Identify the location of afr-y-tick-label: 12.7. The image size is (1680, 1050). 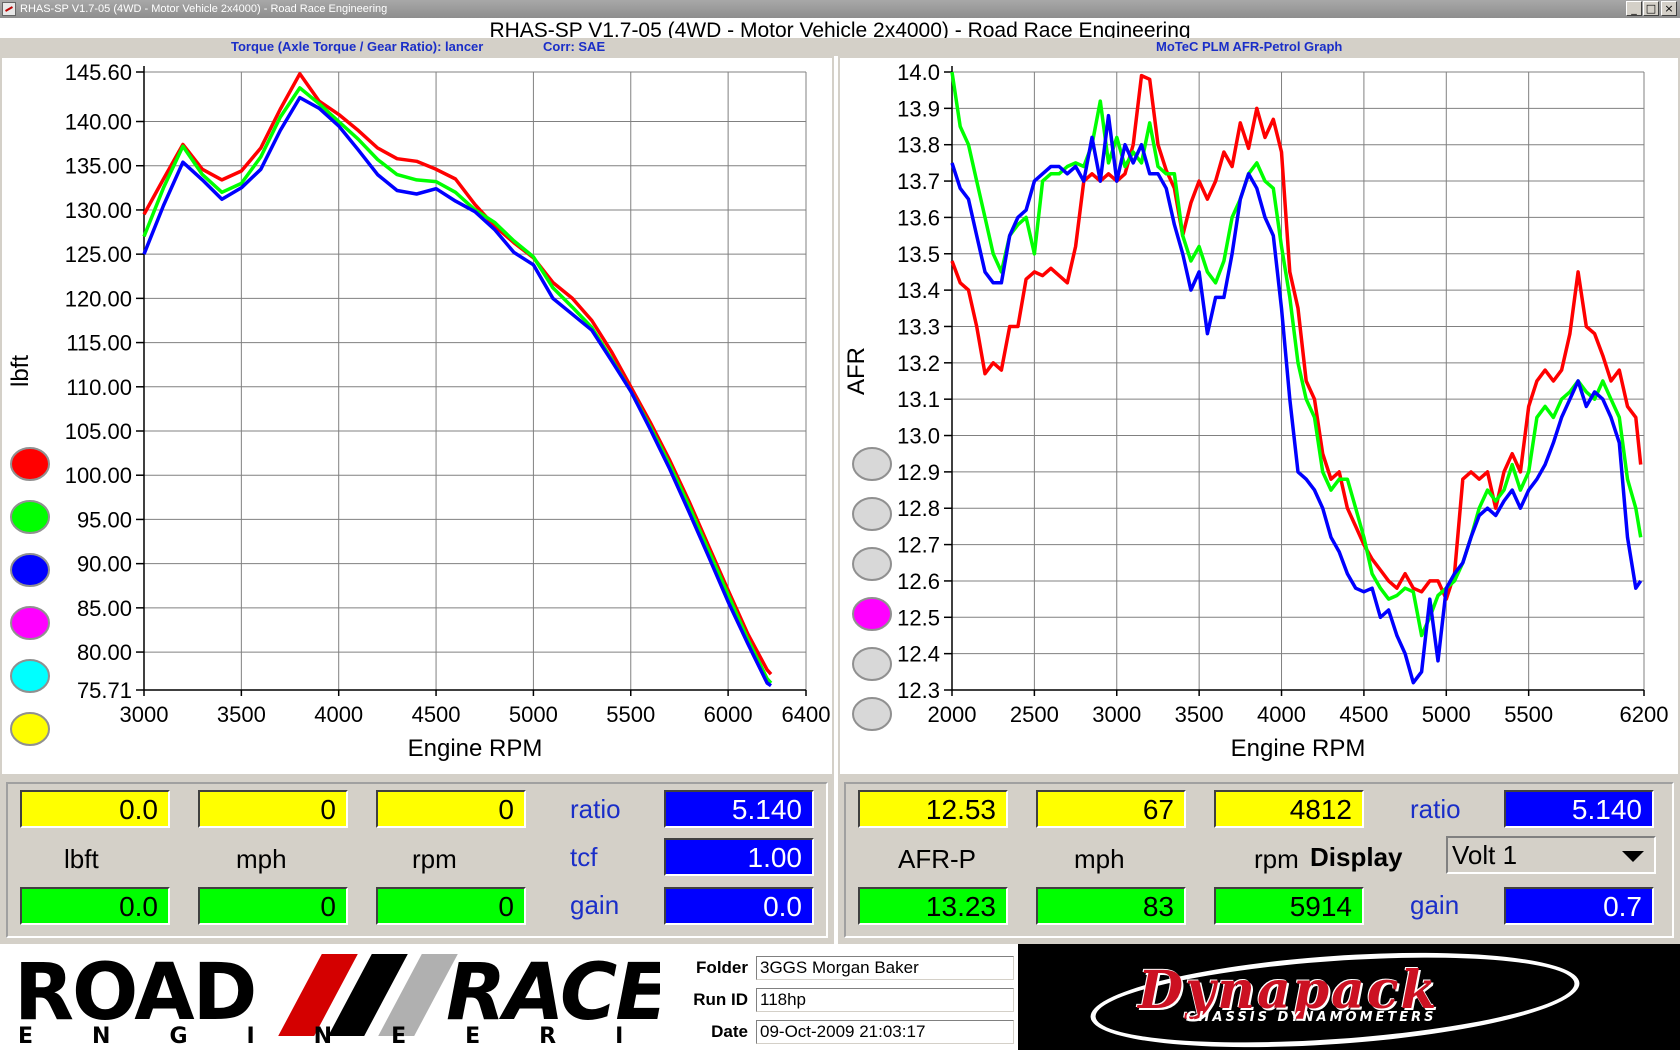
(918, 545).